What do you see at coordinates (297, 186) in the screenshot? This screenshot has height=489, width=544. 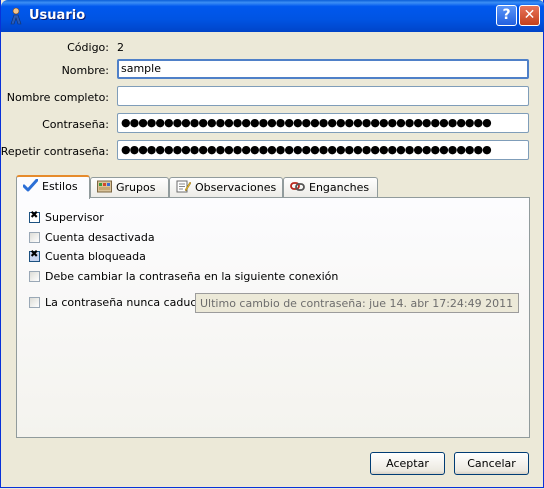 I see `chain-links-icon` at bounding box center [297, 186].